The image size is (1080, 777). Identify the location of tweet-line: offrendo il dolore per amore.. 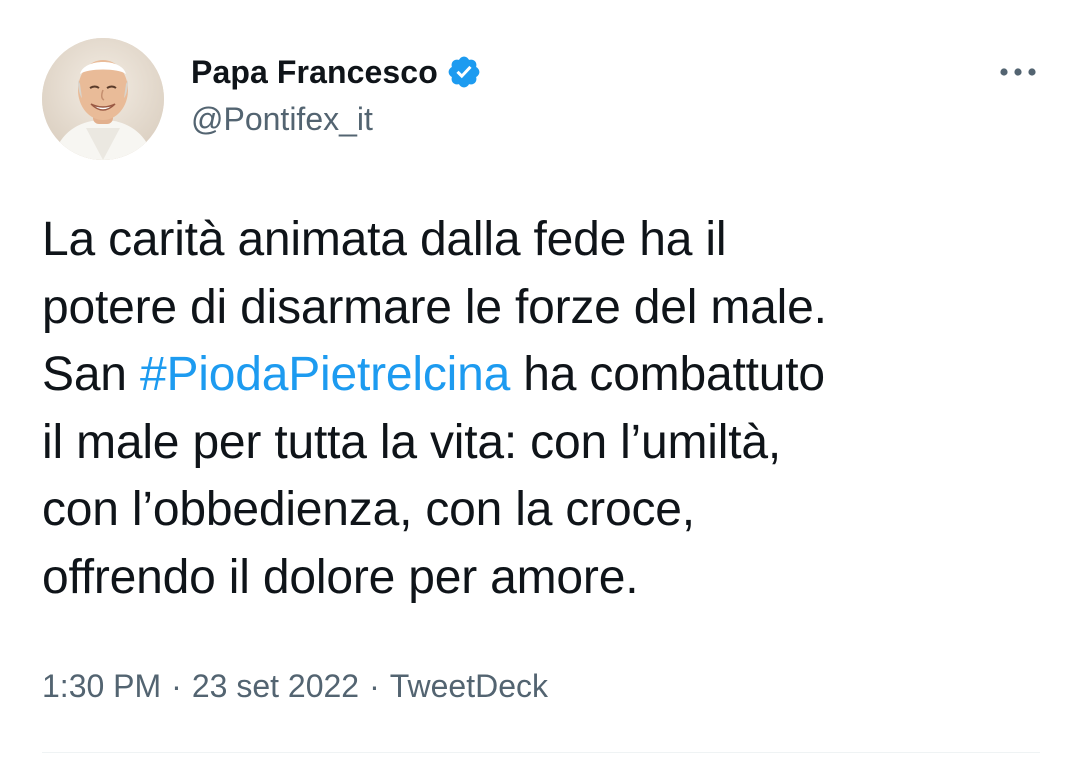
(542, 578).